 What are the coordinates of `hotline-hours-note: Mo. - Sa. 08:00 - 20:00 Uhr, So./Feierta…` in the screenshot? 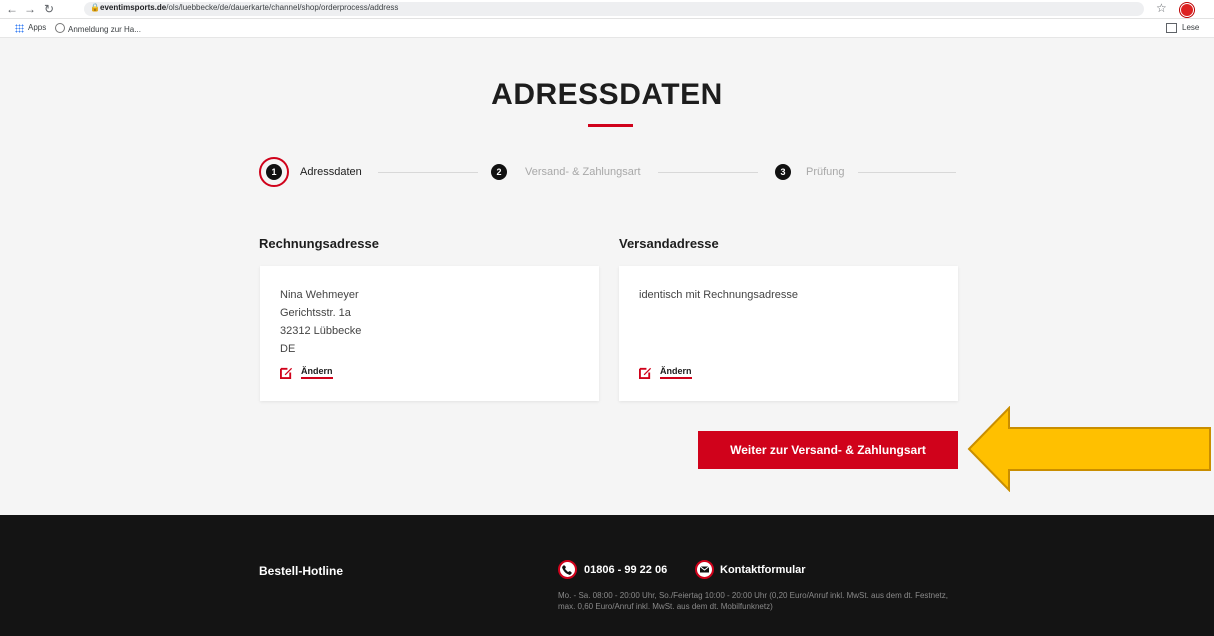 It's located at (753, 601).